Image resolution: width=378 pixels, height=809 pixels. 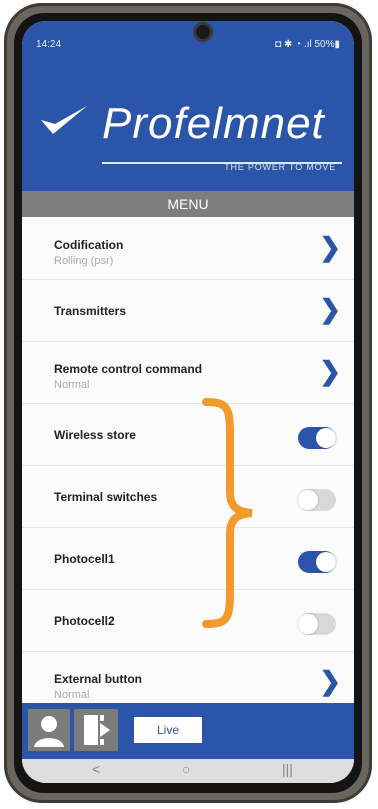 What do you see at coordinates (307, 44) in the screenshot?
I see `status-icons: ◘ ✱ ◔ .ıl 50%▮` at bounding box center [307, 44].